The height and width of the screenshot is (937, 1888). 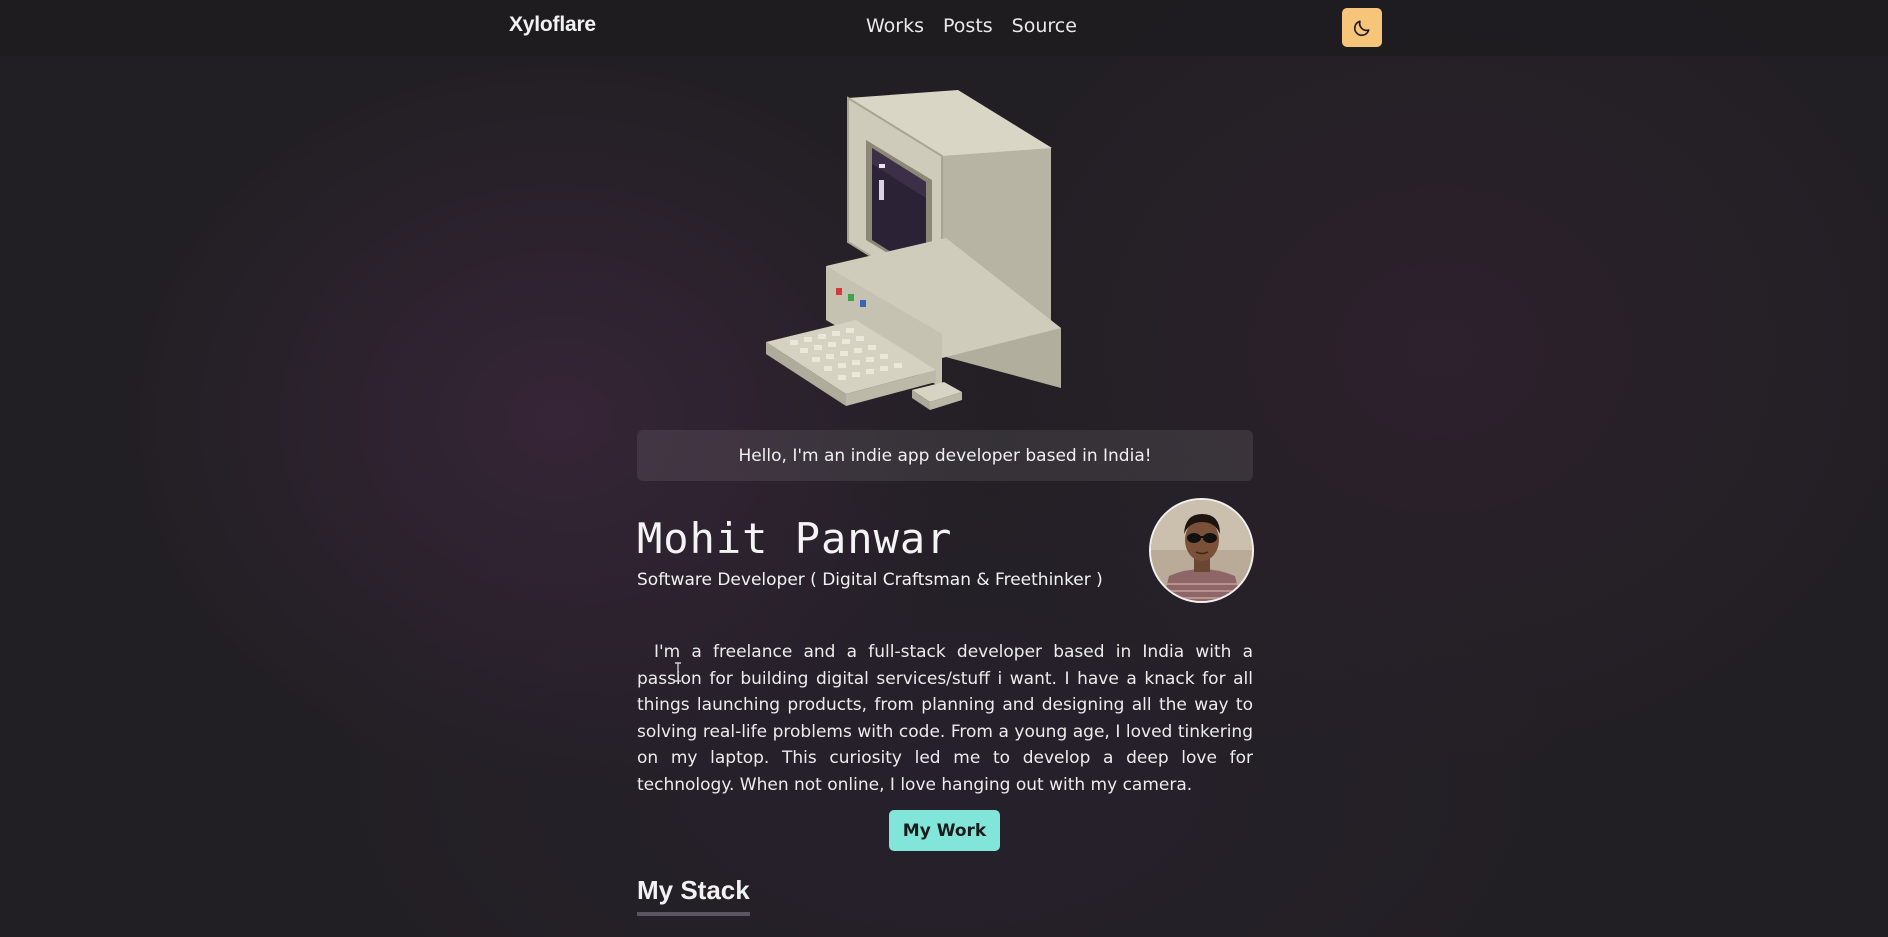 I want to click on avatar, so click(x=1201, y=550).